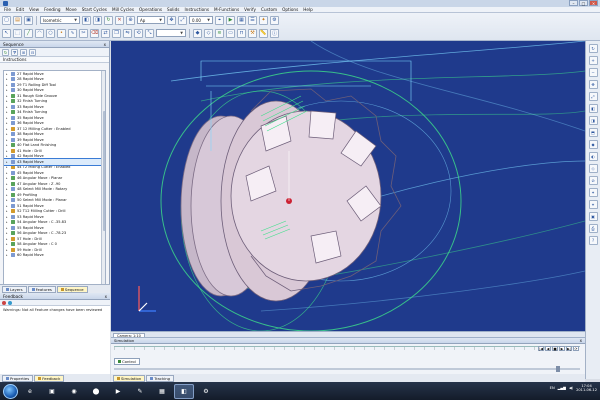  I want to click on spline-icon: ∿, so click(72, 33).